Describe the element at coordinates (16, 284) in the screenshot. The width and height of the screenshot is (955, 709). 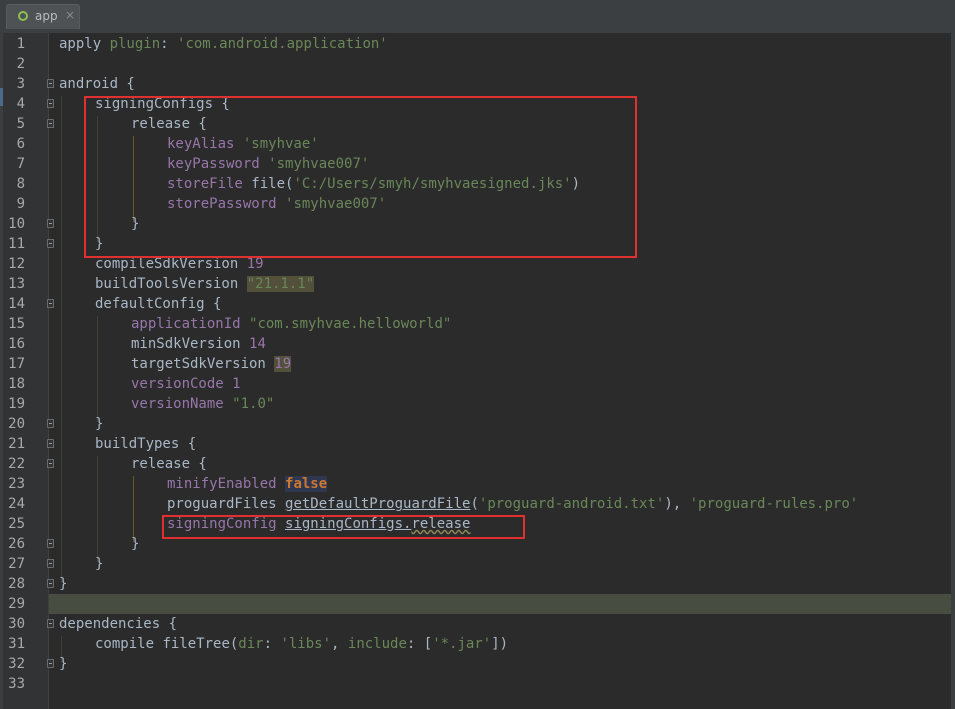
I see `line-number: 13` at that location.